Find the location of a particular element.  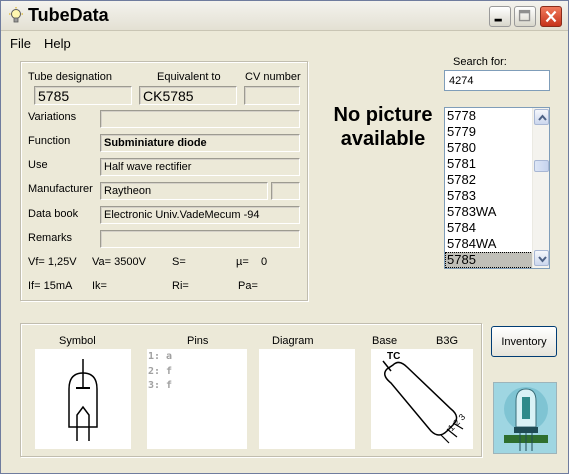

remarks-field is located at coordinates (200, 239).